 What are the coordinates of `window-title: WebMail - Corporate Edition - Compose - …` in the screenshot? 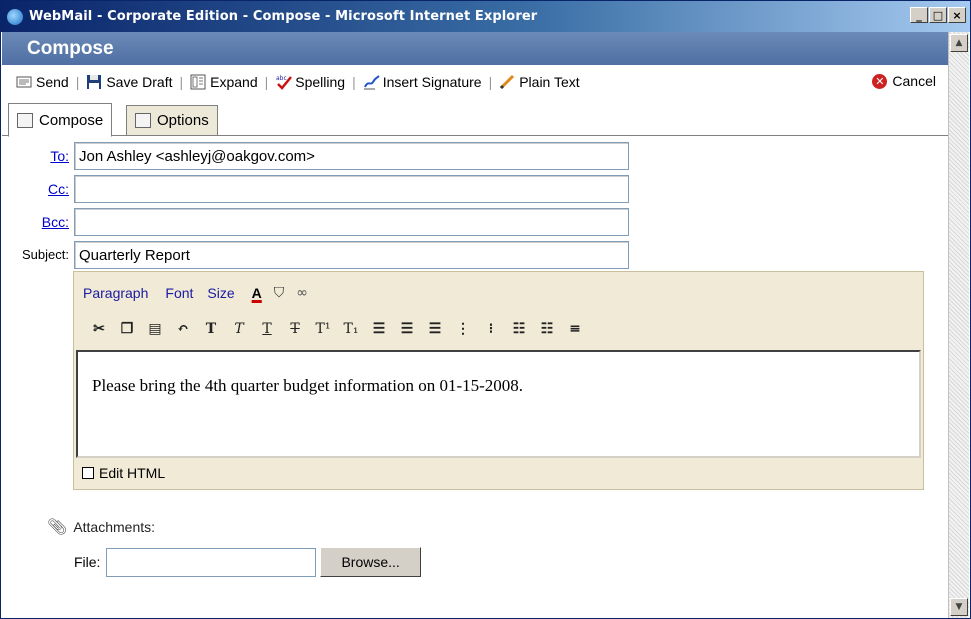 It's located at (283, 16).